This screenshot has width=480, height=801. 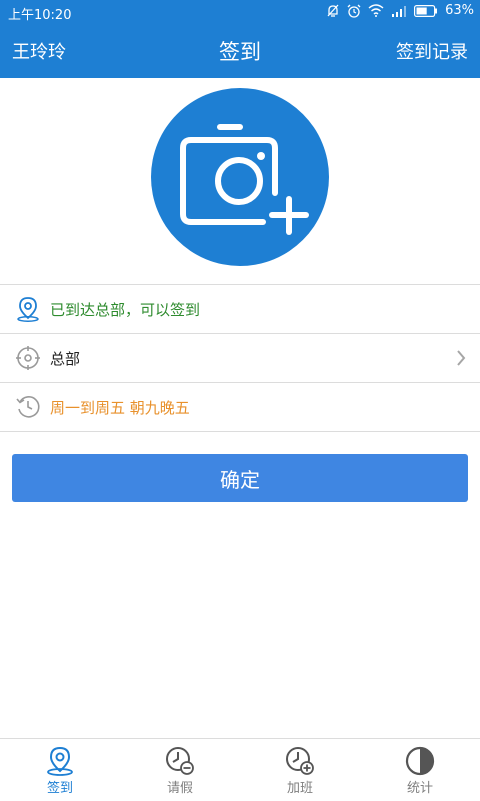 What do you see at coordinates (40, 15) in the screenshot?
I see `status-time: 上午10:20` at bounding box center [40, 15].